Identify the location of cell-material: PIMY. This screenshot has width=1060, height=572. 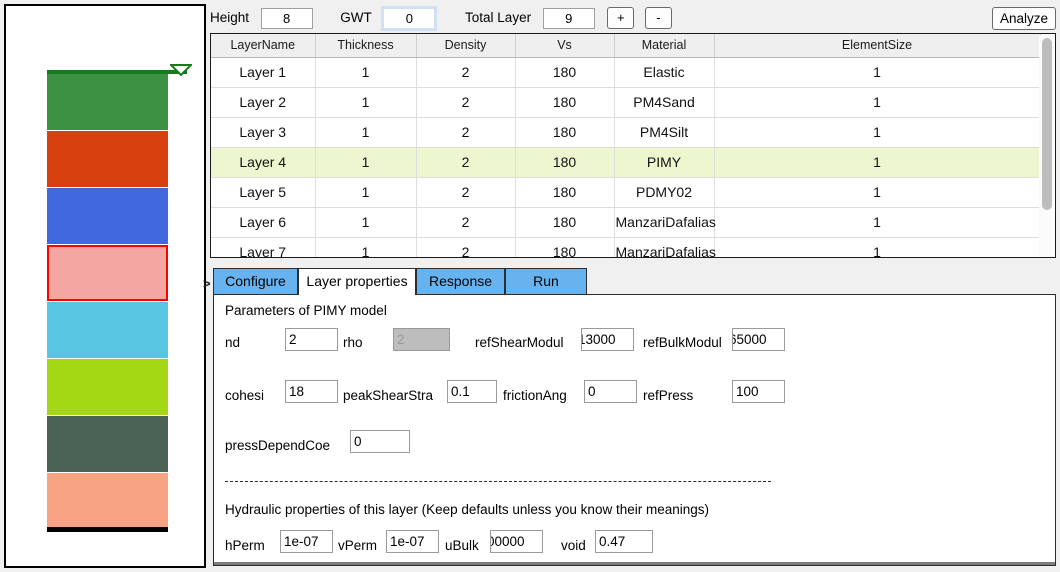
(664, 162).